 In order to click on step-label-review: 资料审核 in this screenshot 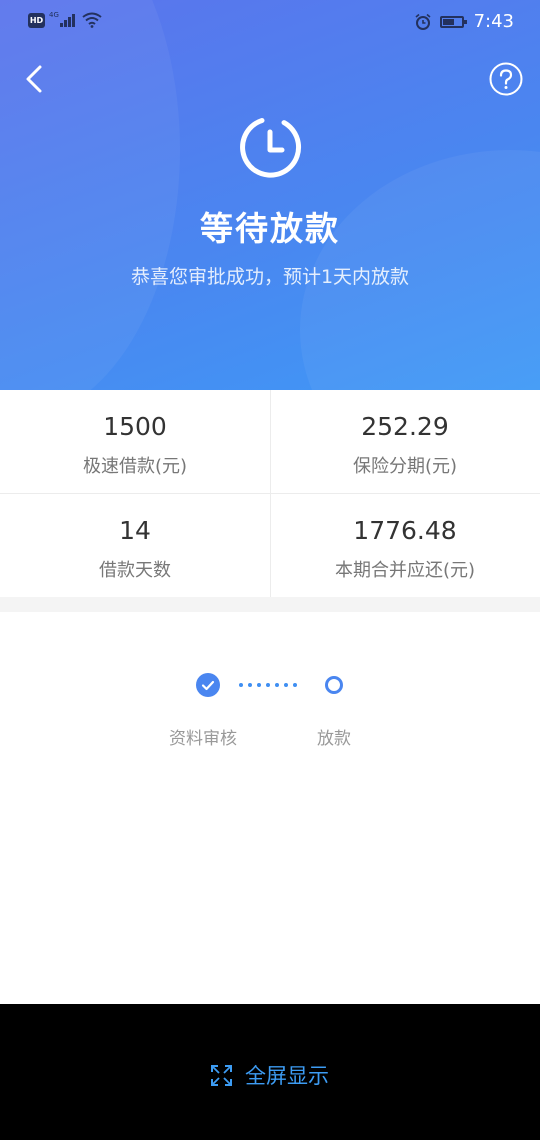, I will do `click(203, 739)`.